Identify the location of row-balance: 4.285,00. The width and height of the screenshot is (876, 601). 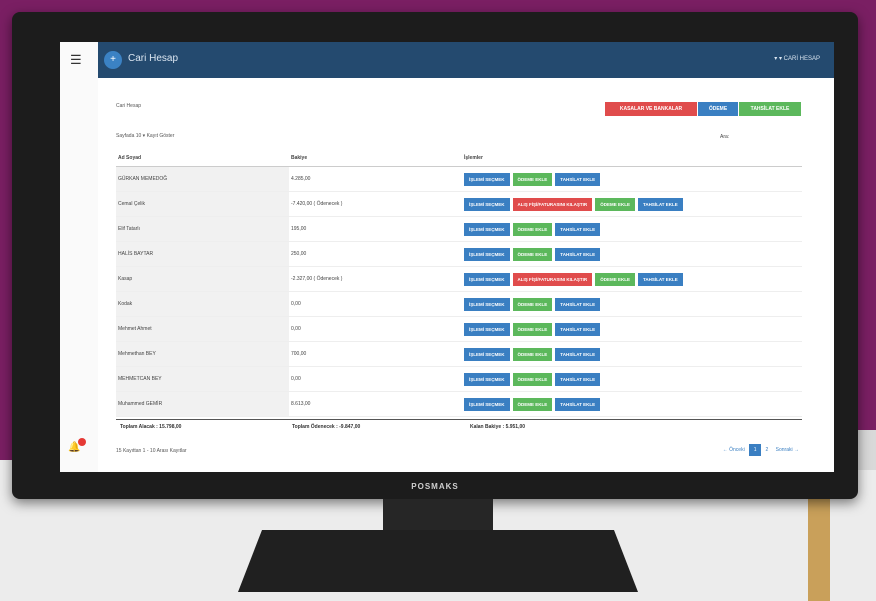
(375, 179).